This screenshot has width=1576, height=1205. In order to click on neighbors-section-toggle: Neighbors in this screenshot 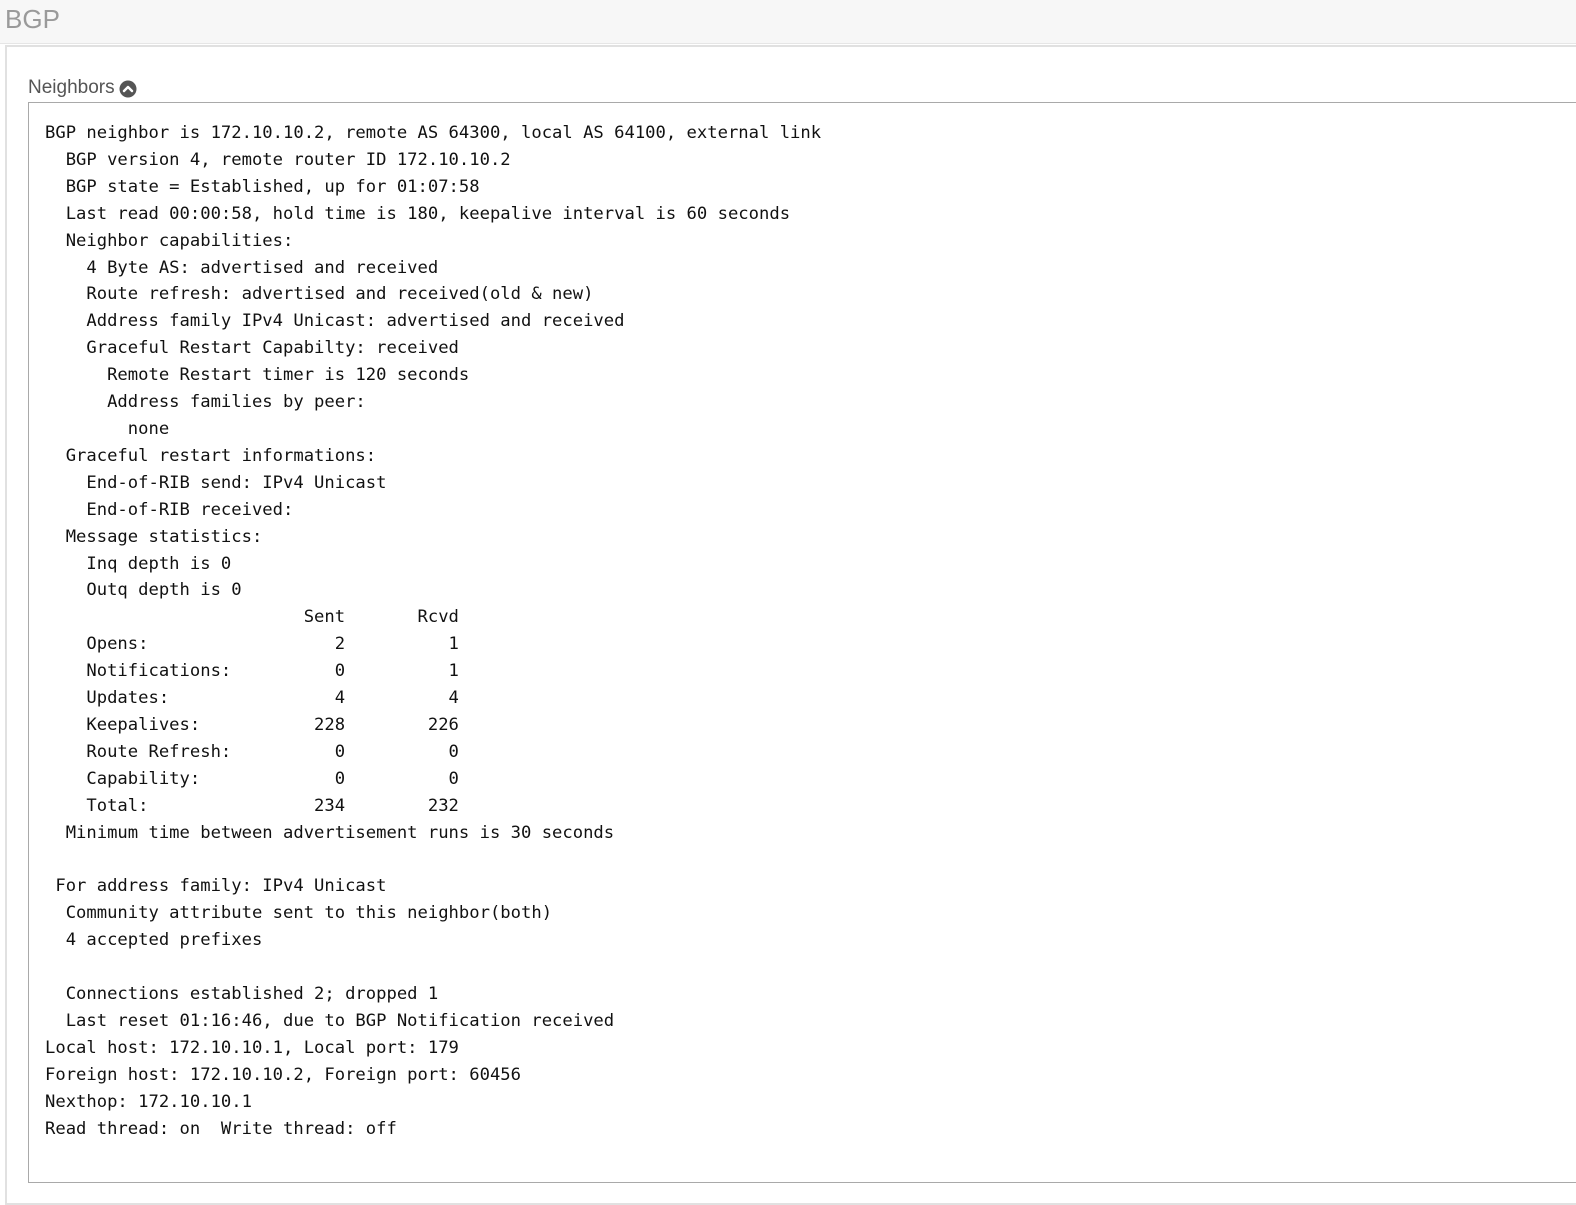, I will do `click(82, 88)`.